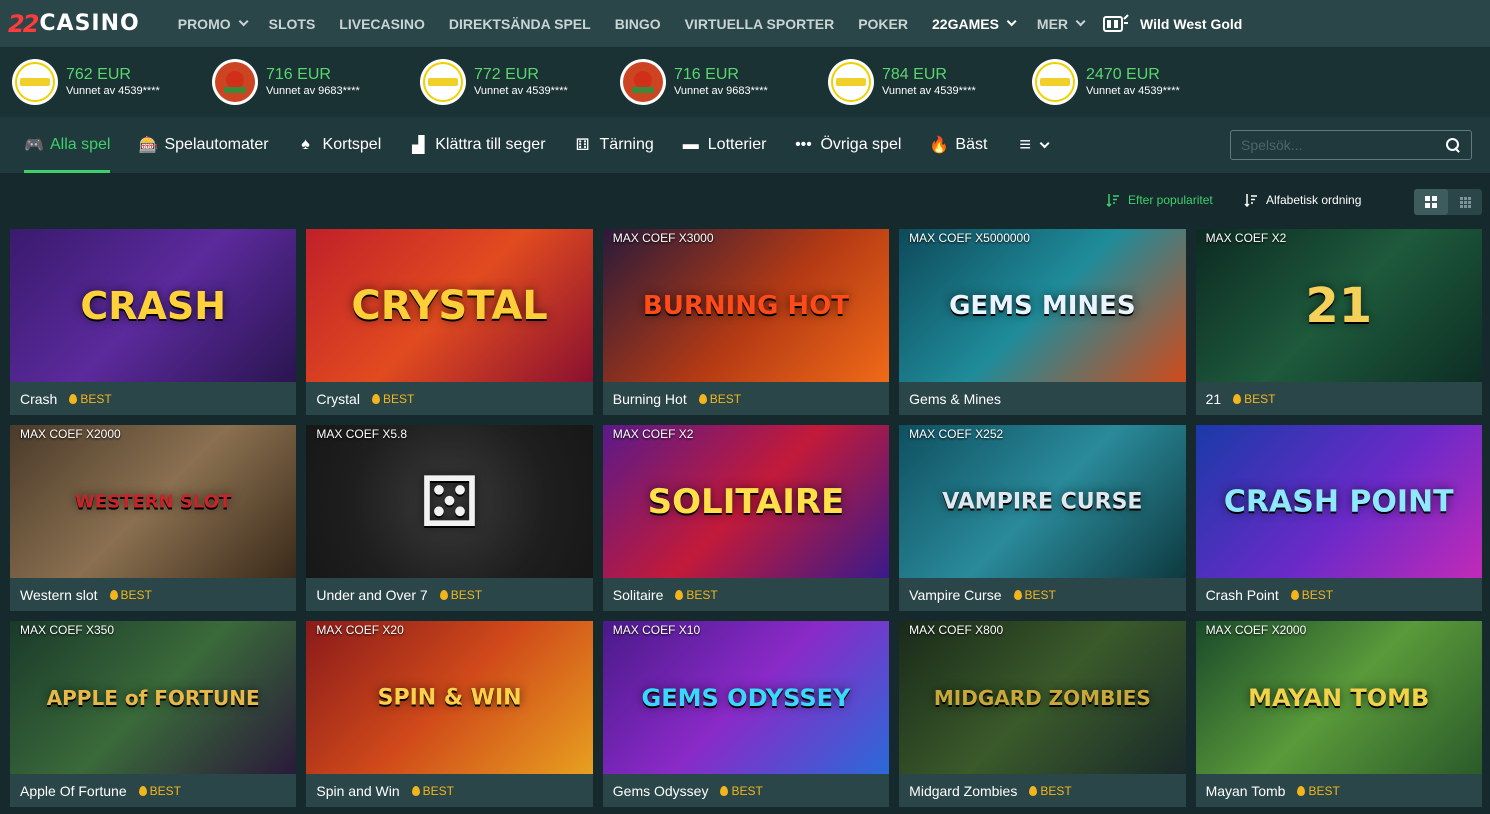  I want to click on game-thumbnail: MAX COEF X2 SOLITAIRE, so click(746, 501).